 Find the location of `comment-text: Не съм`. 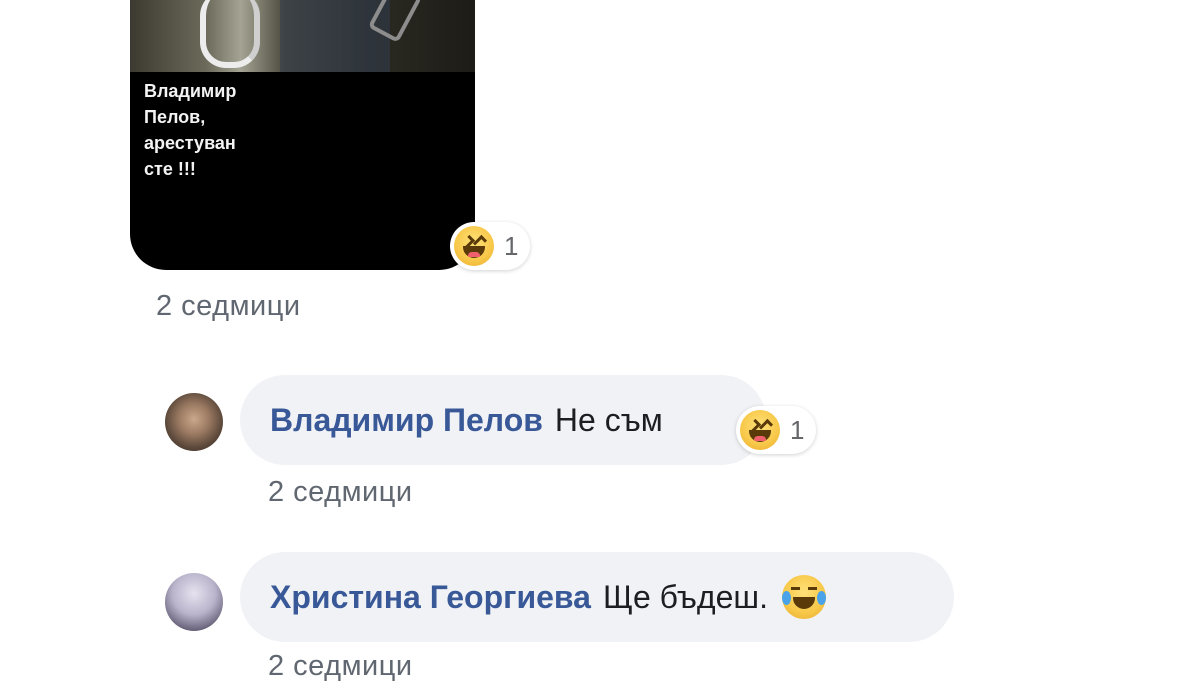

comment-text: Не съм is located at coordinates (608, 419).